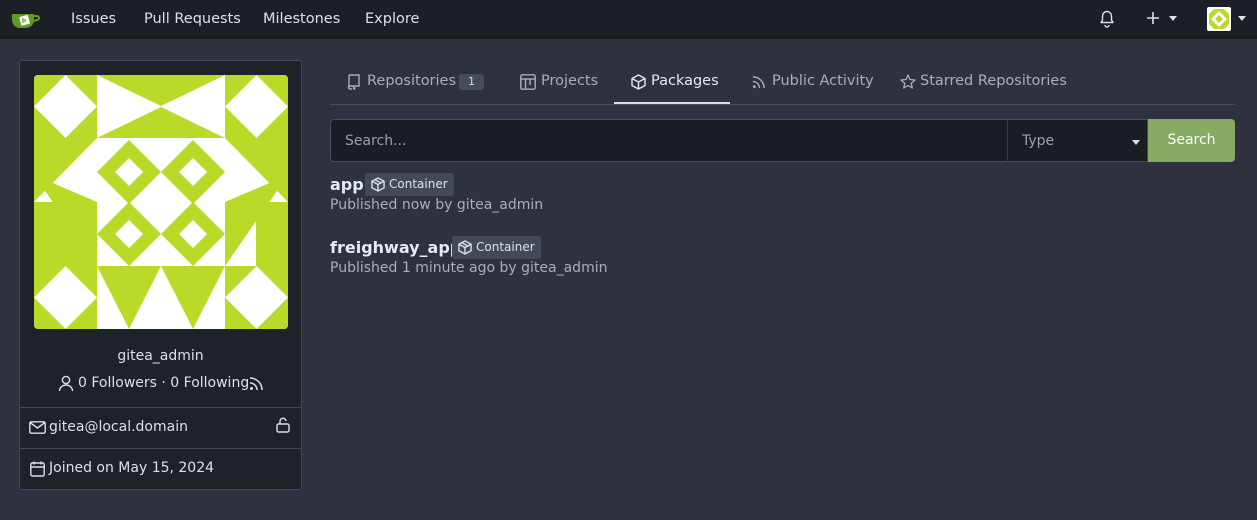 This screenshot has height=520, width=1257. What do you see at coordinates (993, 81) in the screenshot?
I see `tab-starred-repositories-label: Starred Repositories` at bounding box center [993, 81].